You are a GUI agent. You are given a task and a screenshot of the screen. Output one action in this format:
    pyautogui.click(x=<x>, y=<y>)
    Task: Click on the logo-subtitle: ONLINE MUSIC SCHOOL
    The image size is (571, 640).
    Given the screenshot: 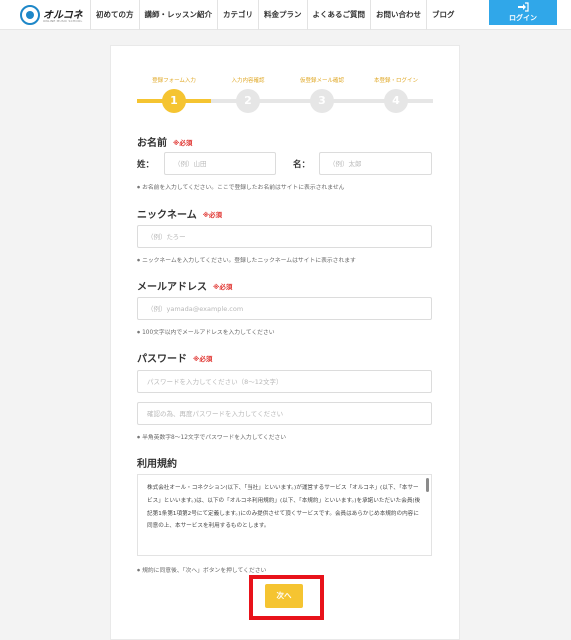 What is the action you would take?
    pyautogui.click(x=63, y=21)
    